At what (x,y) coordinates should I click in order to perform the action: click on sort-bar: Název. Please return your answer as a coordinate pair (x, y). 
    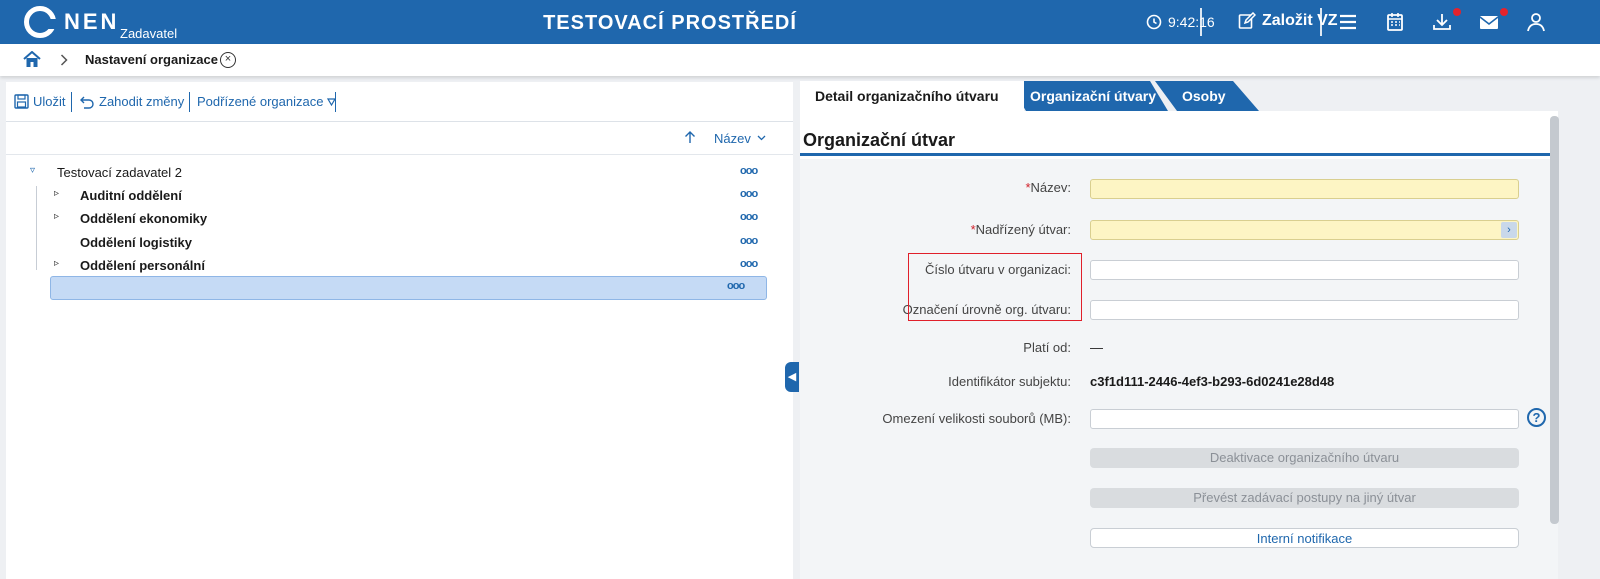
    Looking at the image, I should click on (399, 138).